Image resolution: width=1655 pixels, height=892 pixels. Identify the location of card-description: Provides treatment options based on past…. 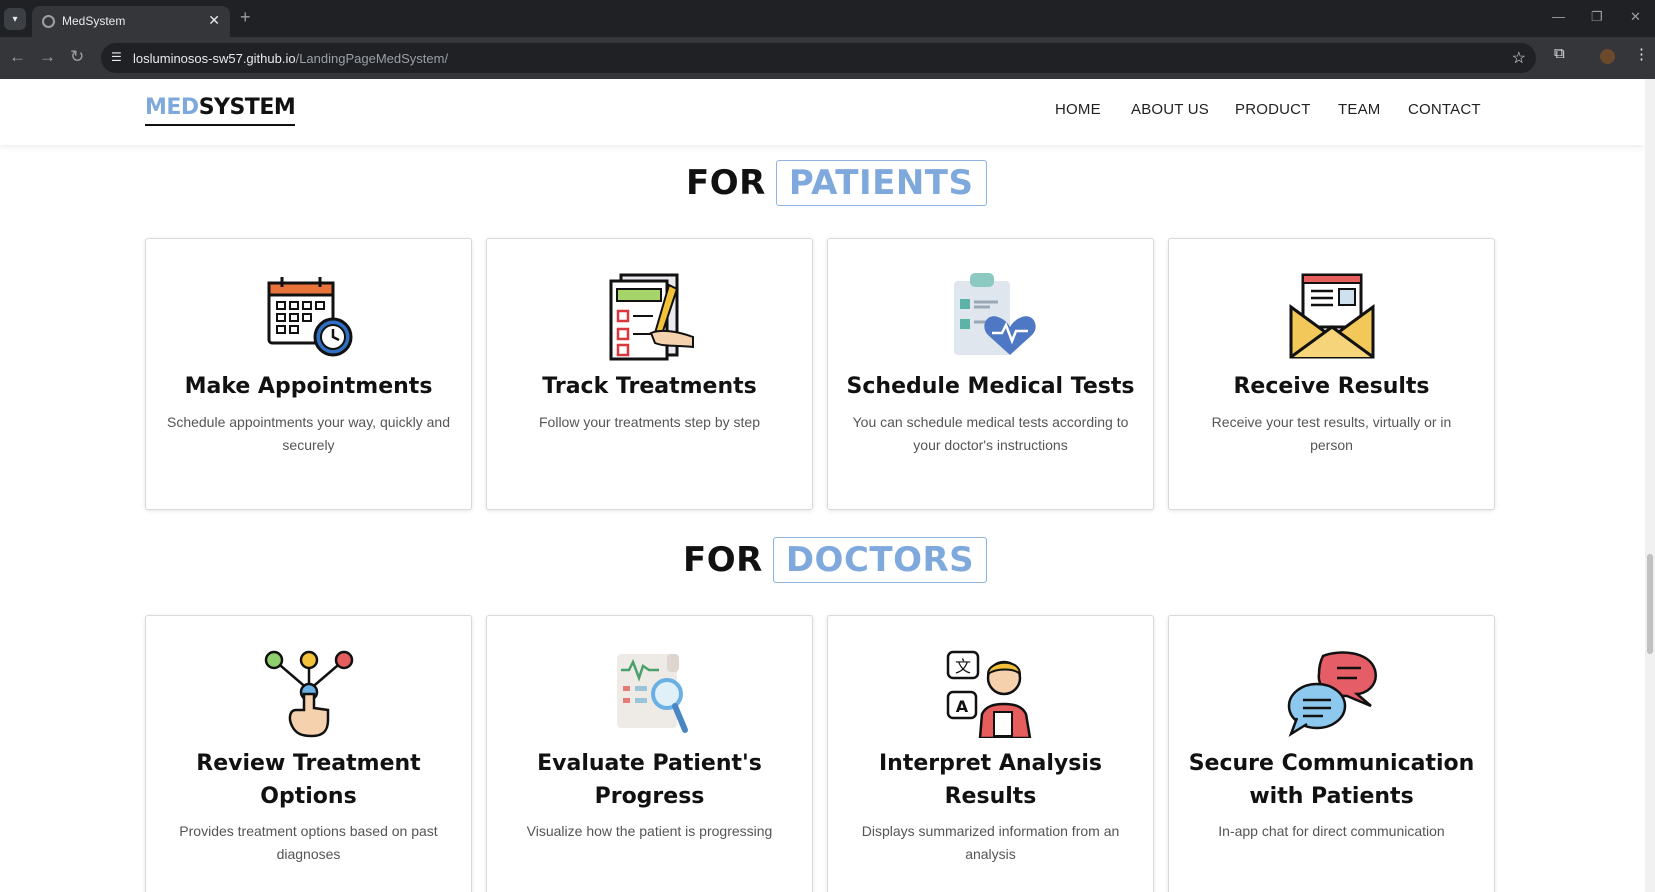
(308, 842).